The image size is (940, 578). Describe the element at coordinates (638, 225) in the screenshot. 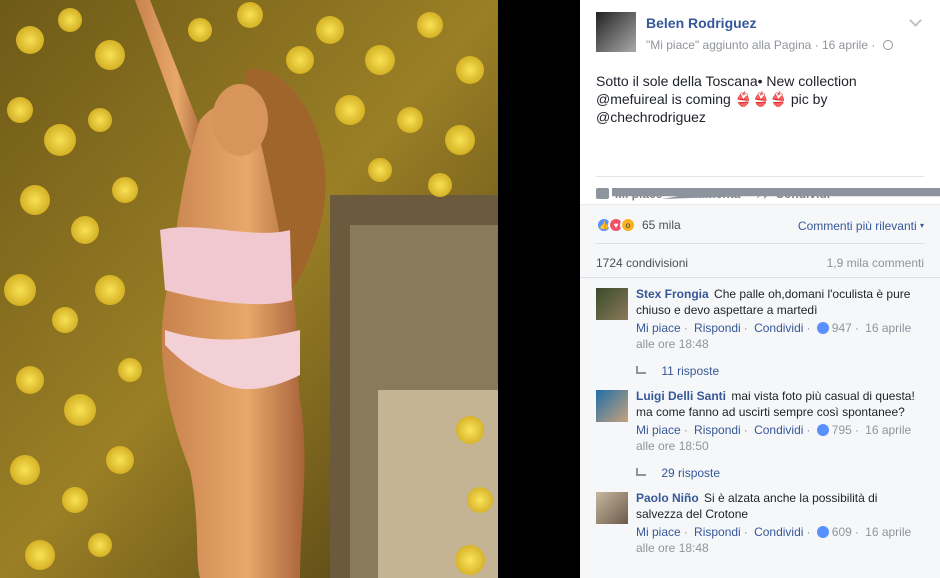

I see `reactions-summary: 👍 ♥ o 65 mila` at that location.